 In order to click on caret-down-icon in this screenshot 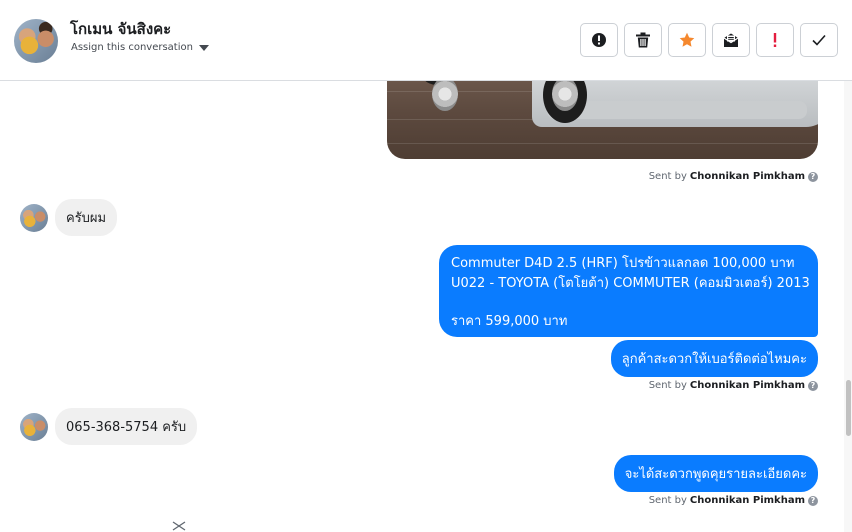, I will do `click(203, 47)`.